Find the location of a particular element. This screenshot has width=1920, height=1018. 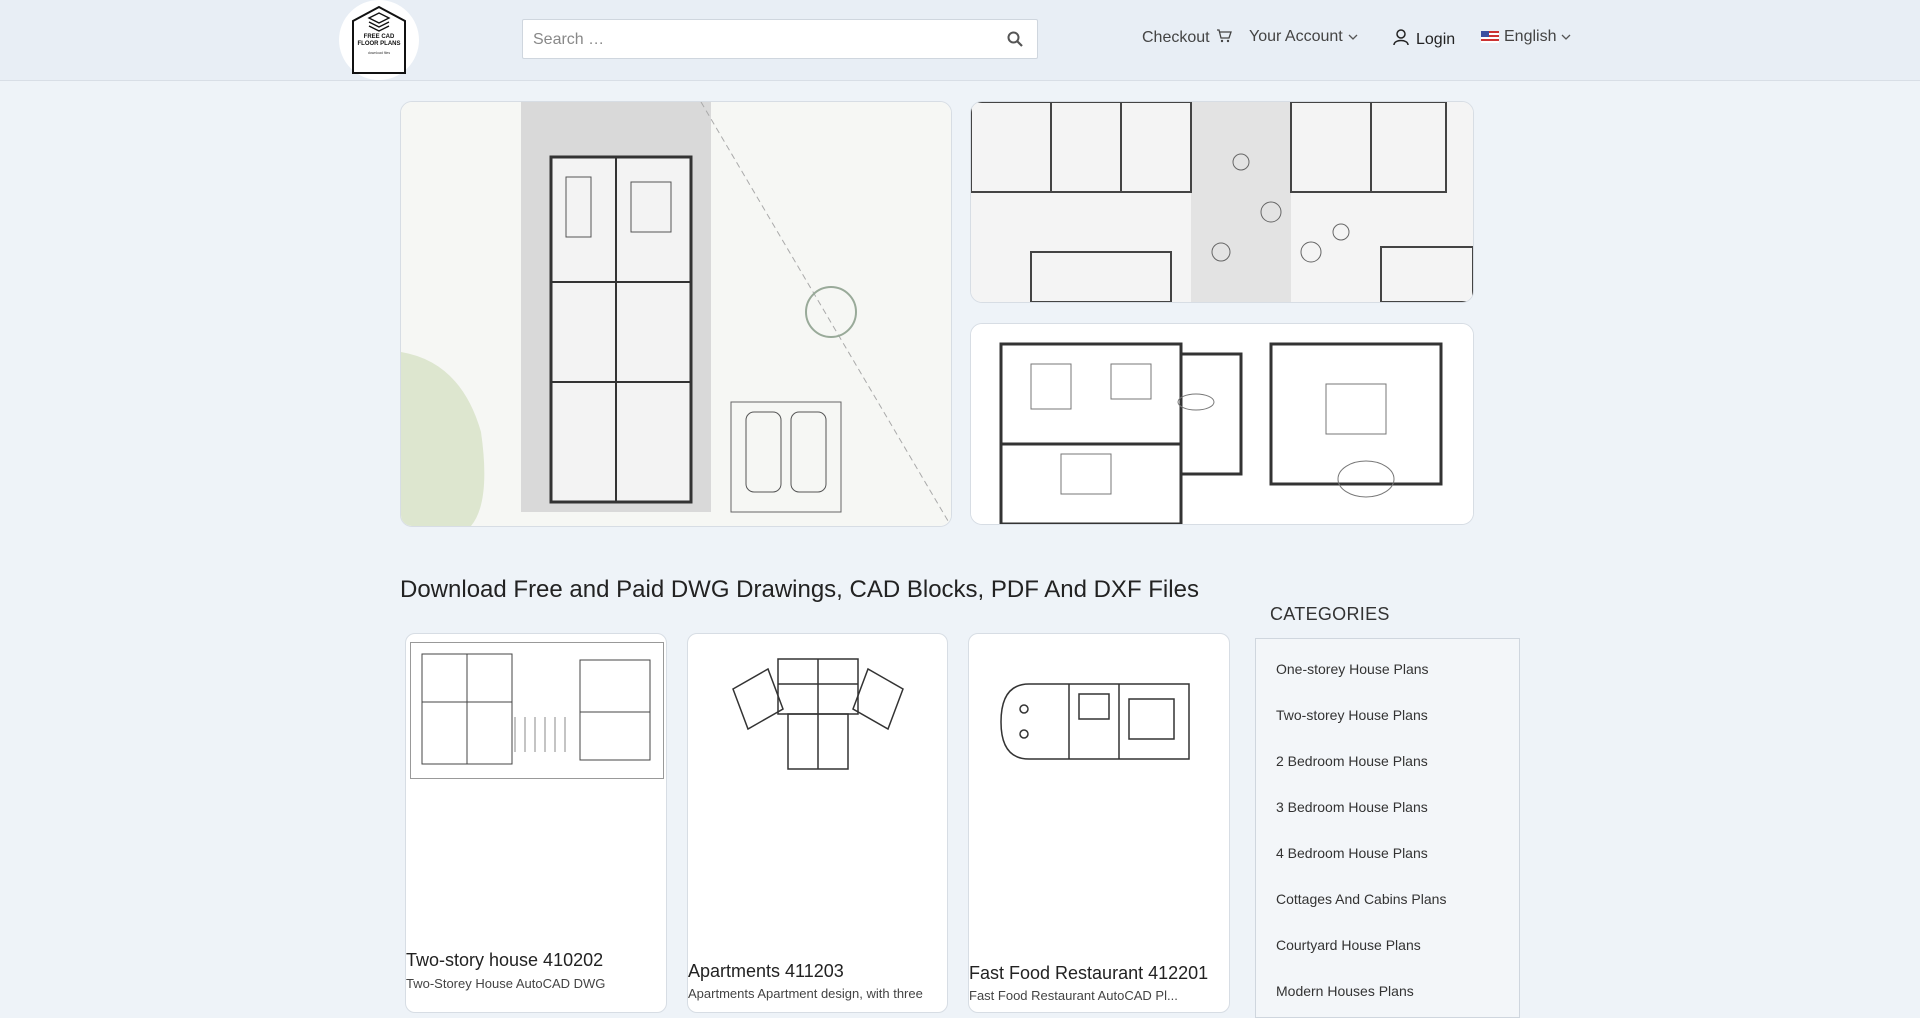

language-selector: English is located at coordinates (1526, 37).